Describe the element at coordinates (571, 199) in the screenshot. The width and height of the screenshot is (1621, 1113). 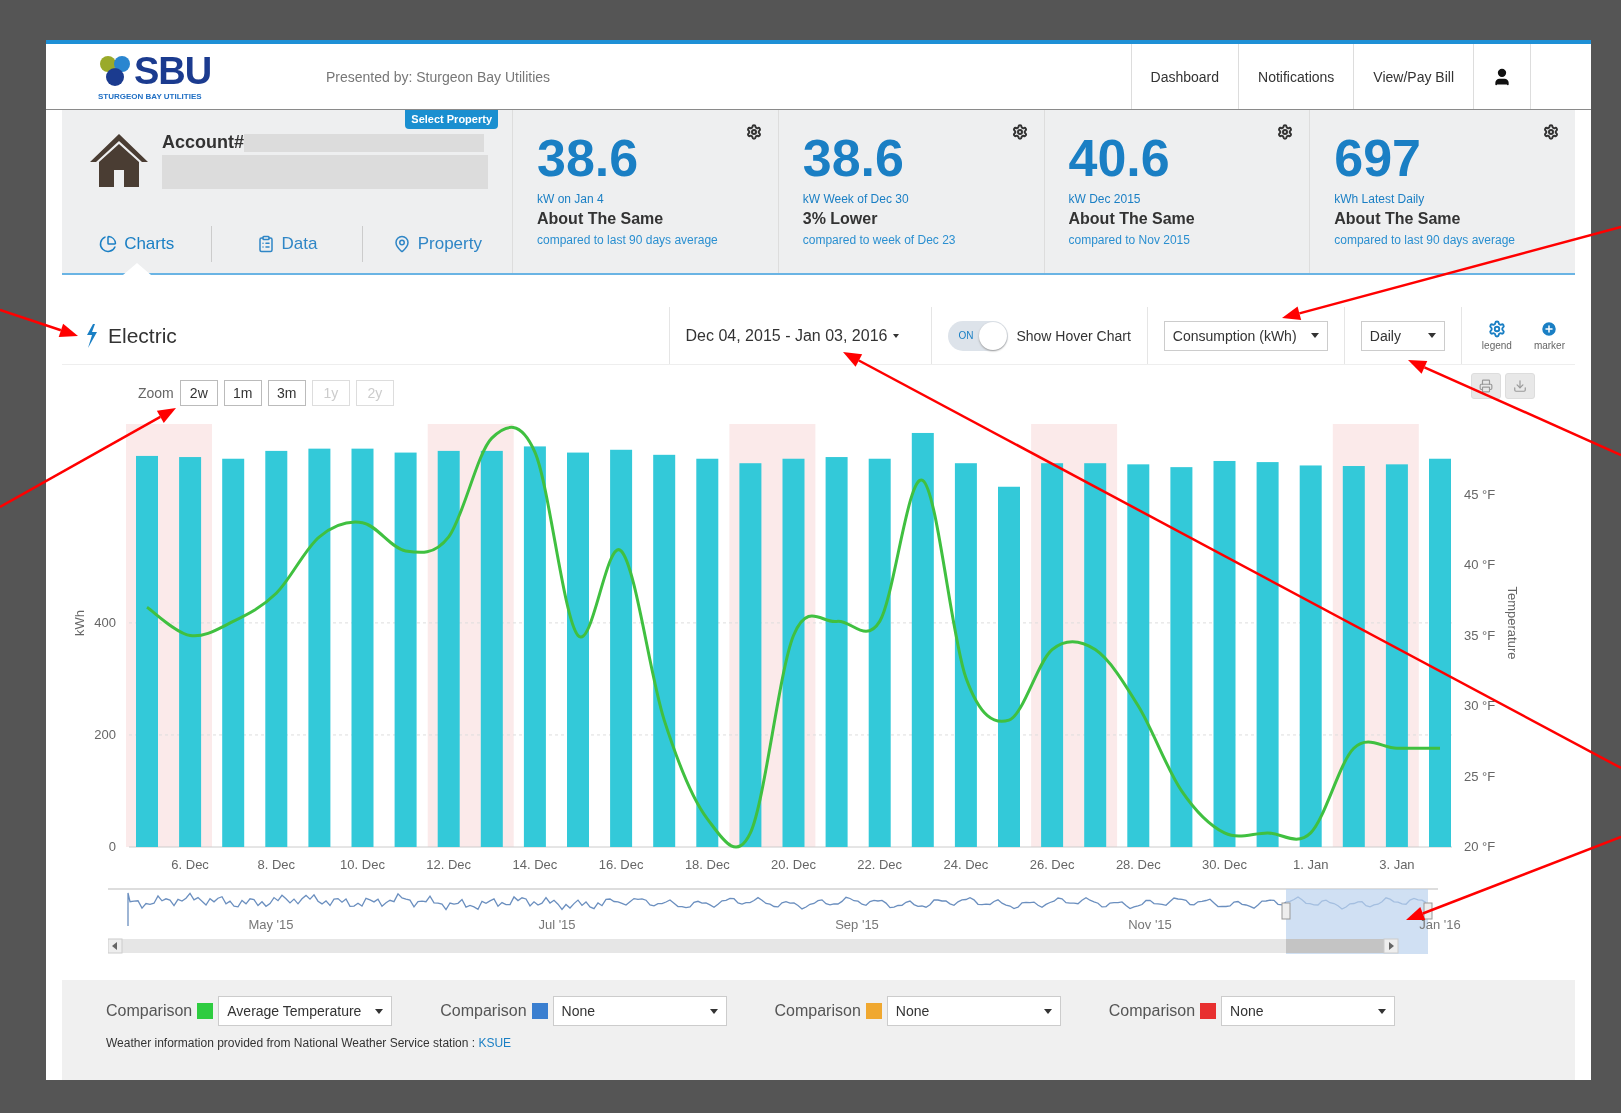
I see `stat-unit: kW on Jan 4` at that location.